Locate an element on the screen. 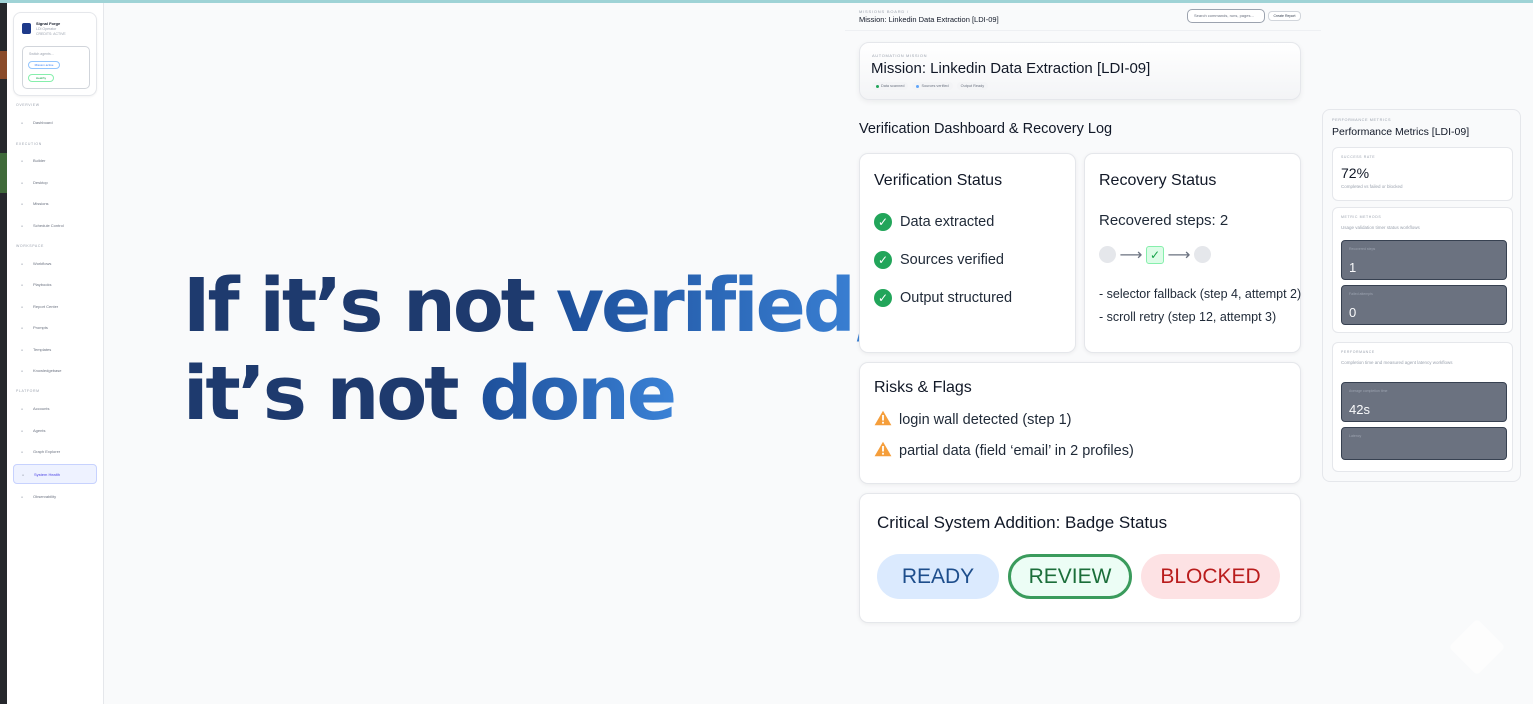 The width and height of the screenshot is (1533, 704). tag-data-scanned: Data scanned is located at coordinates (890, 86).